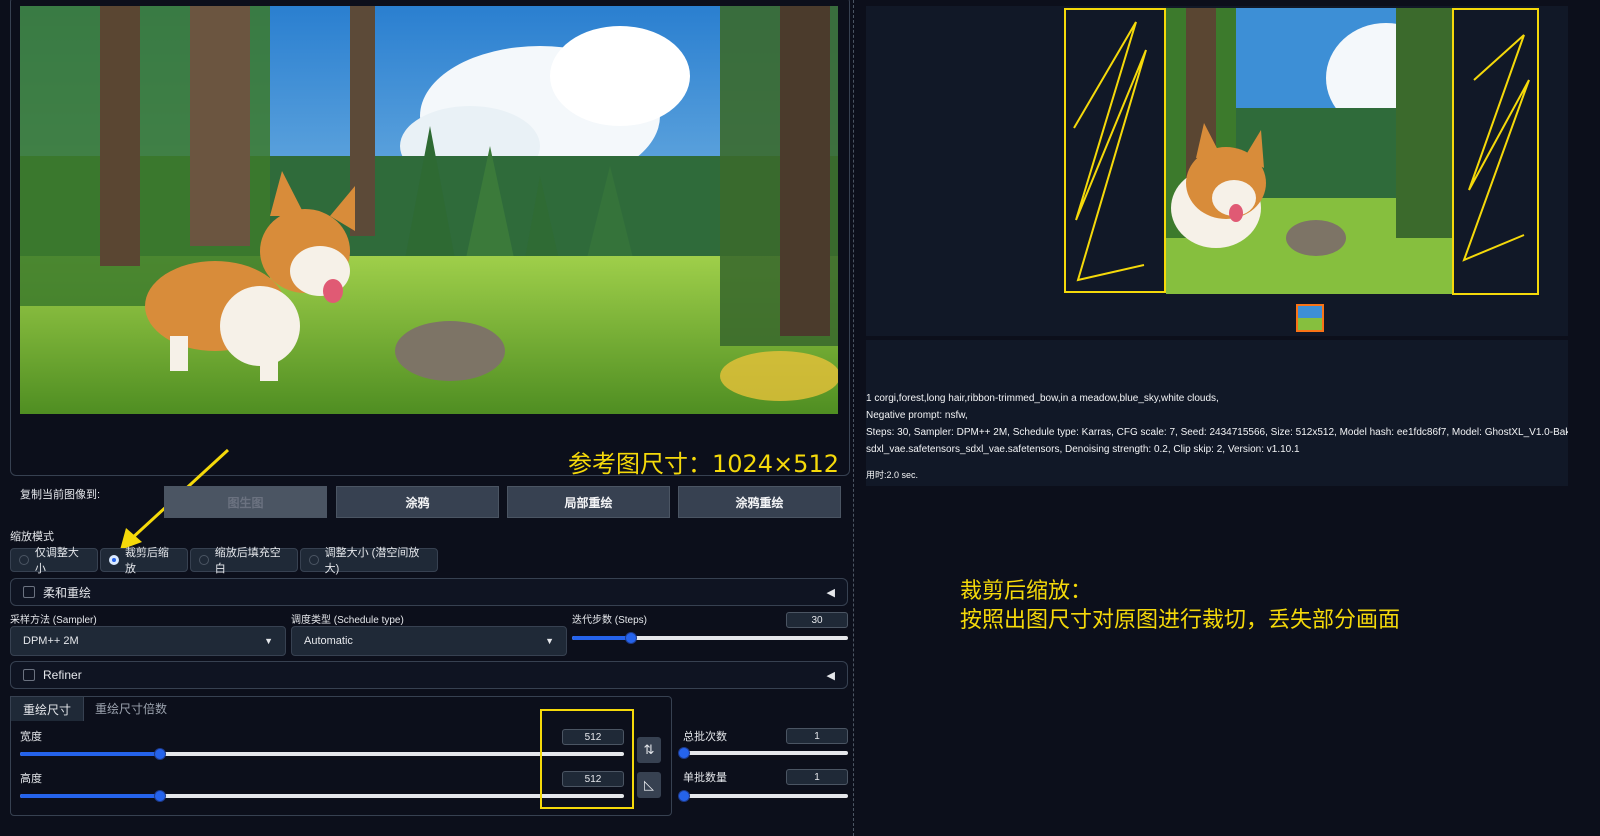 Image resolution: width=1600 pixels, height=836 pixels. What do you see at coordinates (710, 638) in the screenshot?
I see `steps-slider` at bounding box center [710, 638].